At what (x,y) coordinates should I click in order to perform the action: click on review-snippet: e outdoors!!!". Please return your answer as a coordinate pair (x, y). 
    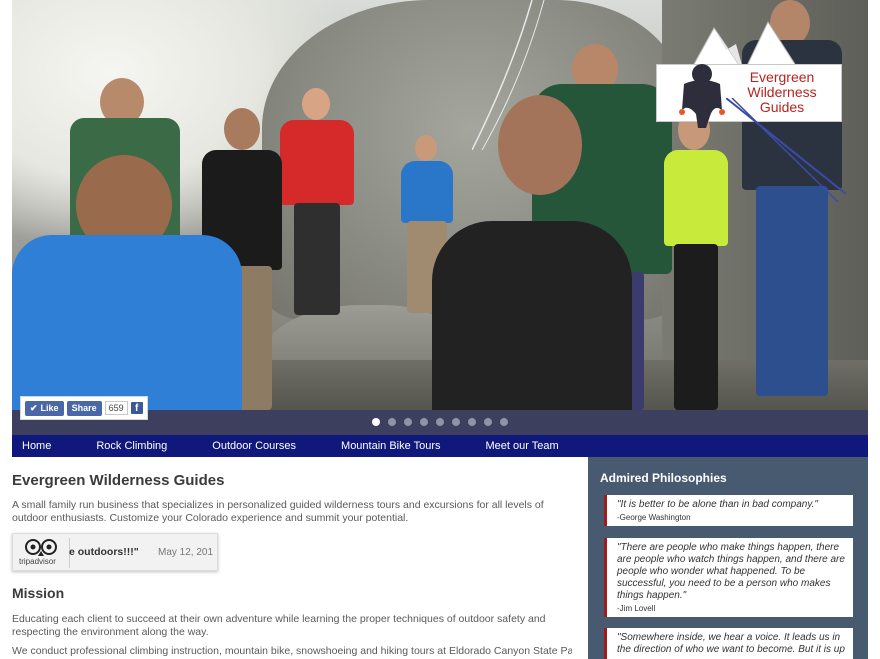
    Looking at the image, I should click on (104, 552).